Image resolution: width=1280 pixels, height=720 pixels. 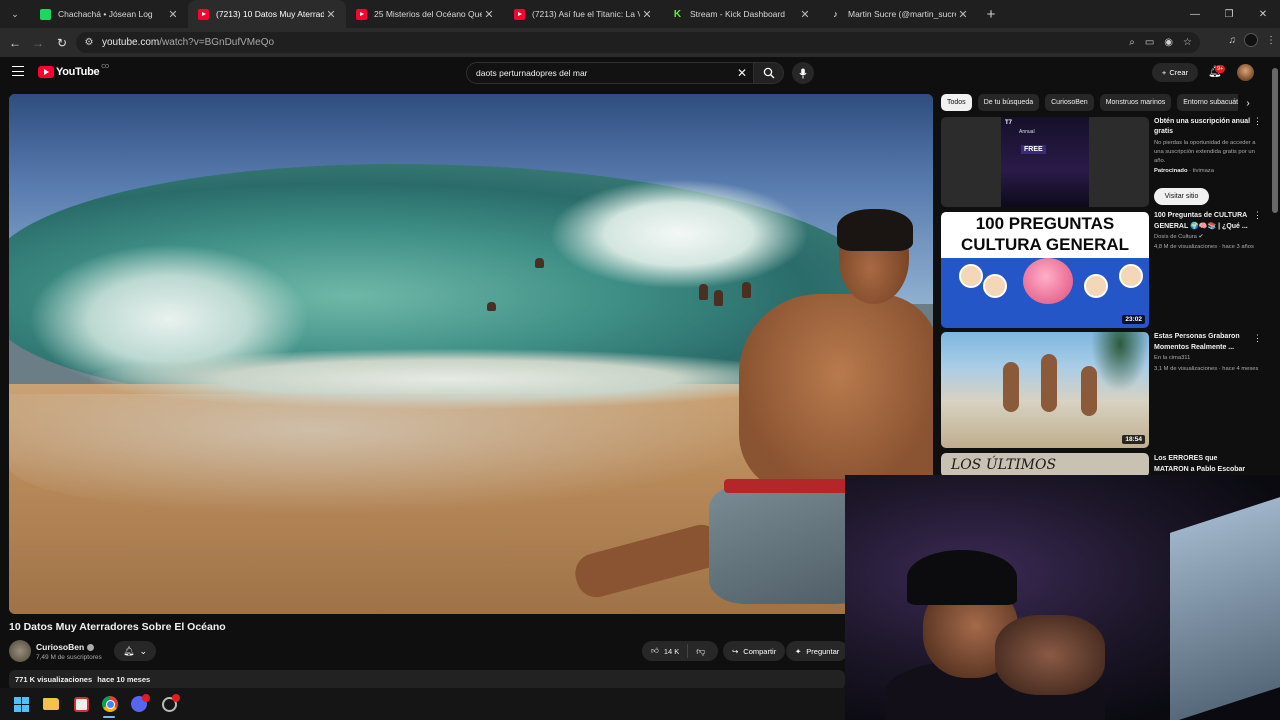 I want to click on back-arrow-icon: ←, so click(x=15, y=43).